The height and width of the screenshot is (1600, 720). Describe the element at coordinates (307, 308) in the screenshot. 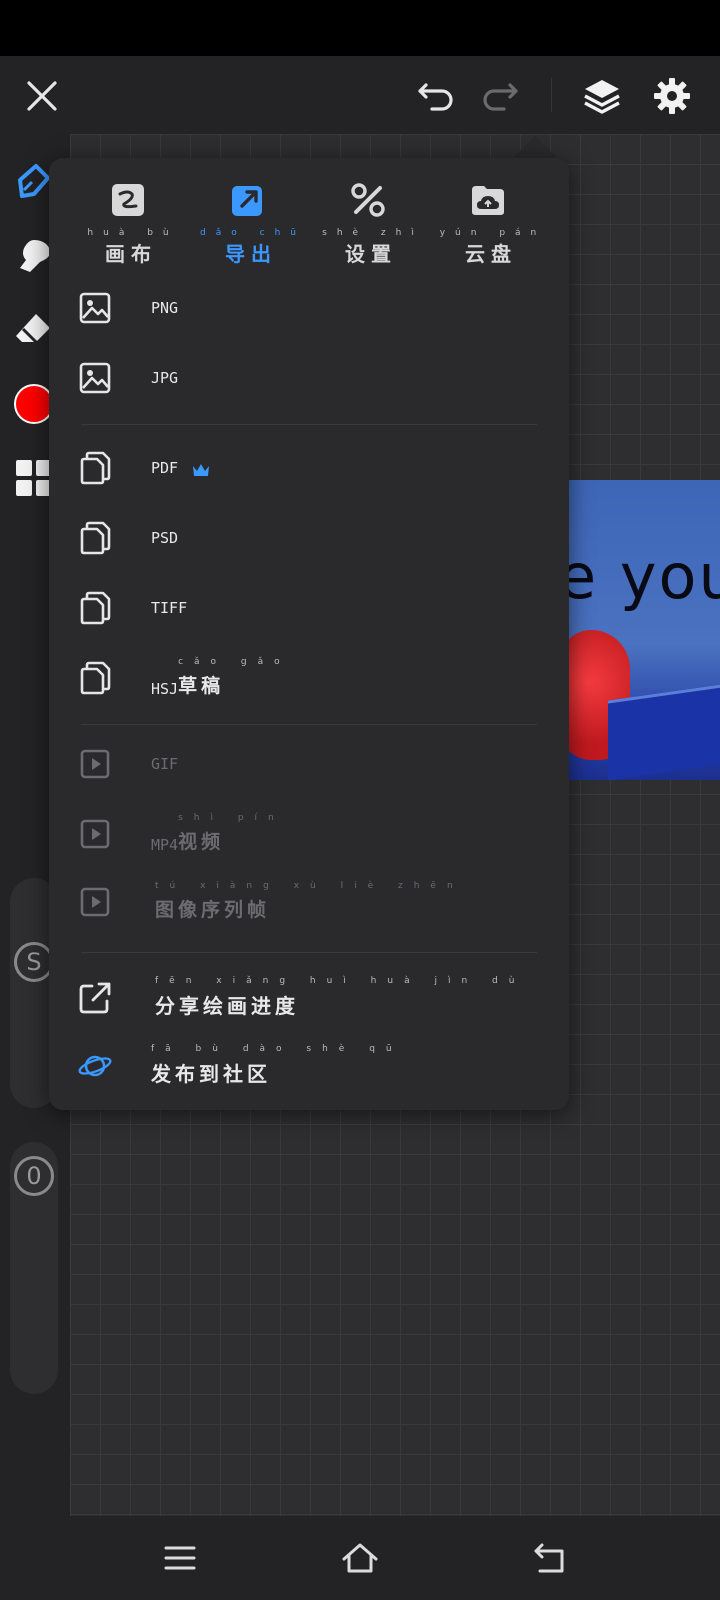

I see `export-png: PNG` at that location.